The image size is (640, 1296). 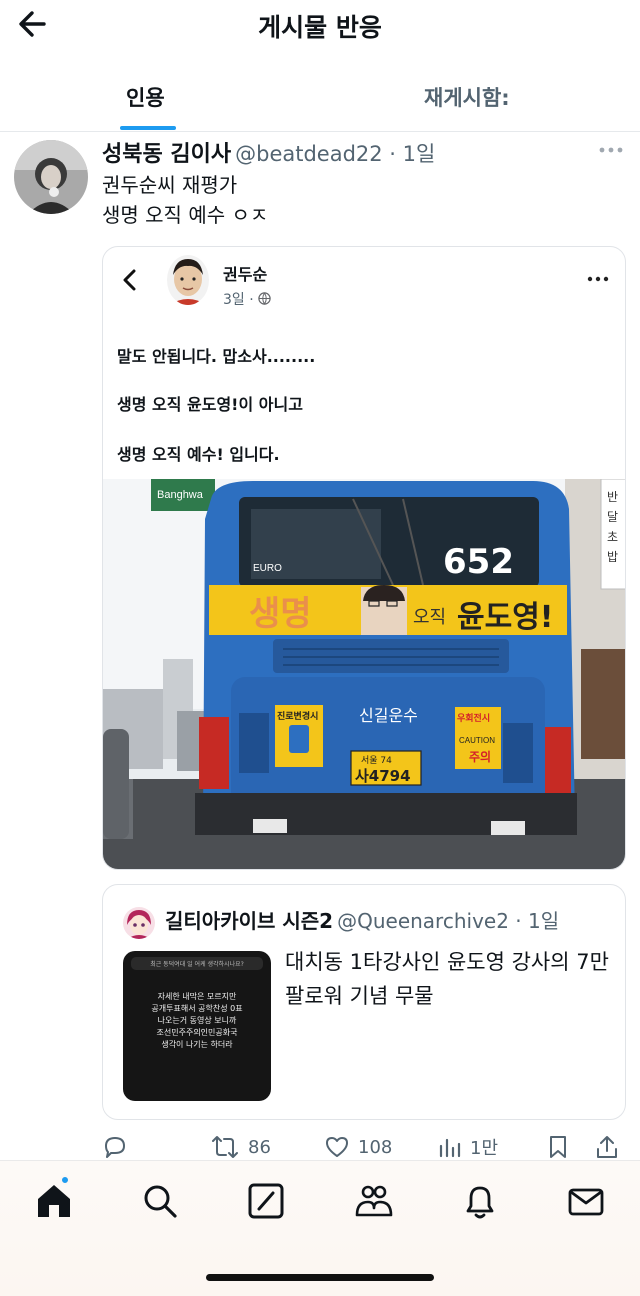 I want to click on sticker-warning-text: 주의, so click(x=480, y=756).